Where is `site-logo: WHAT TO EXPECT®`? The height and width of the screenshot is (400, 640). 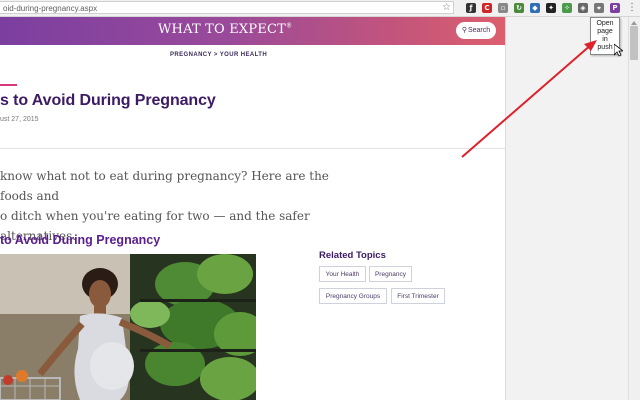 site-logo: WHAT TO EXPECT® is located at coordinates (225, 29).